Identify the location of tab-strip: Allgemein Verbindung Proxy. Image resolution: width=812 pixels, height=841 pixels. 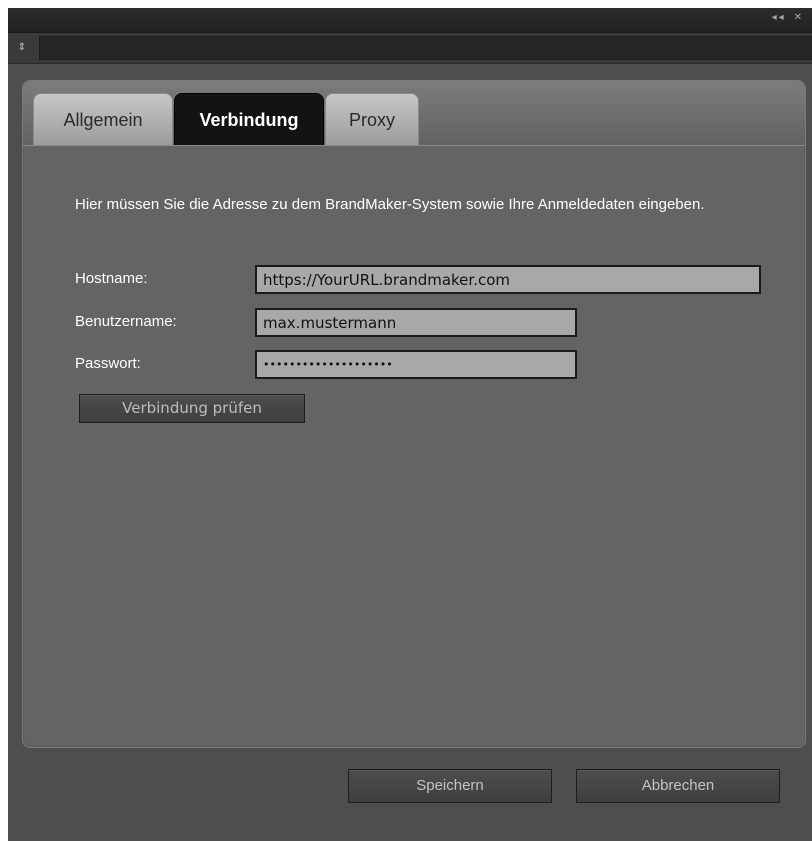
(414, 113).